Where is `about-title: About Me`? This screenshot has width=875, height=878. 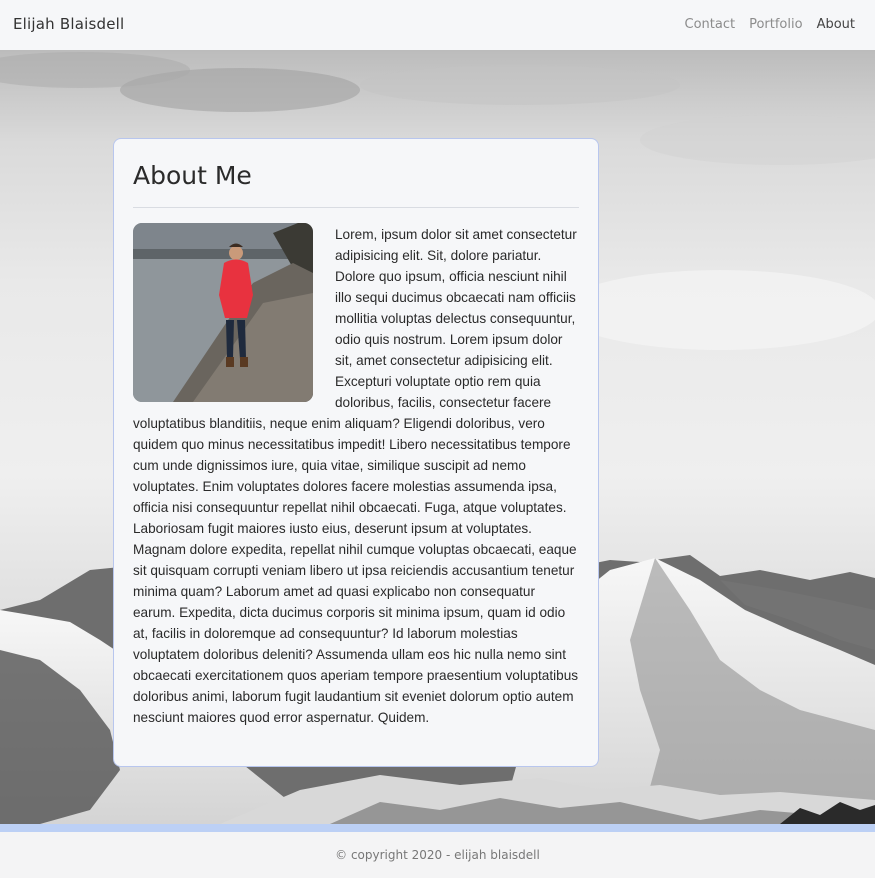
about-title: About Me is located at coordinates (192, 175).